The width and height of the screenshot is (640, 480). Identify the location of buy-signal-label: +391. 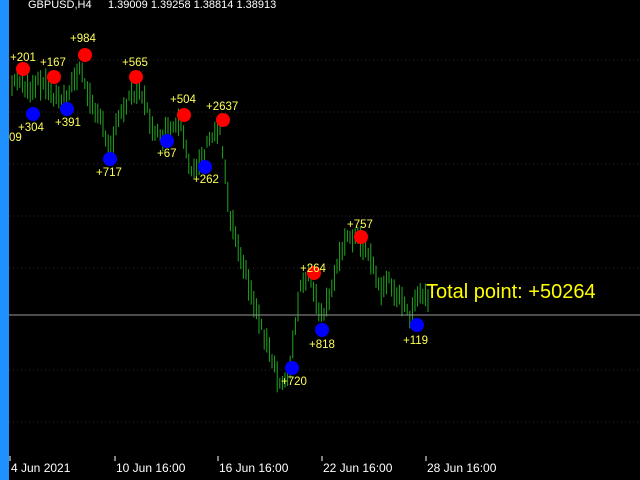
(68, 123).